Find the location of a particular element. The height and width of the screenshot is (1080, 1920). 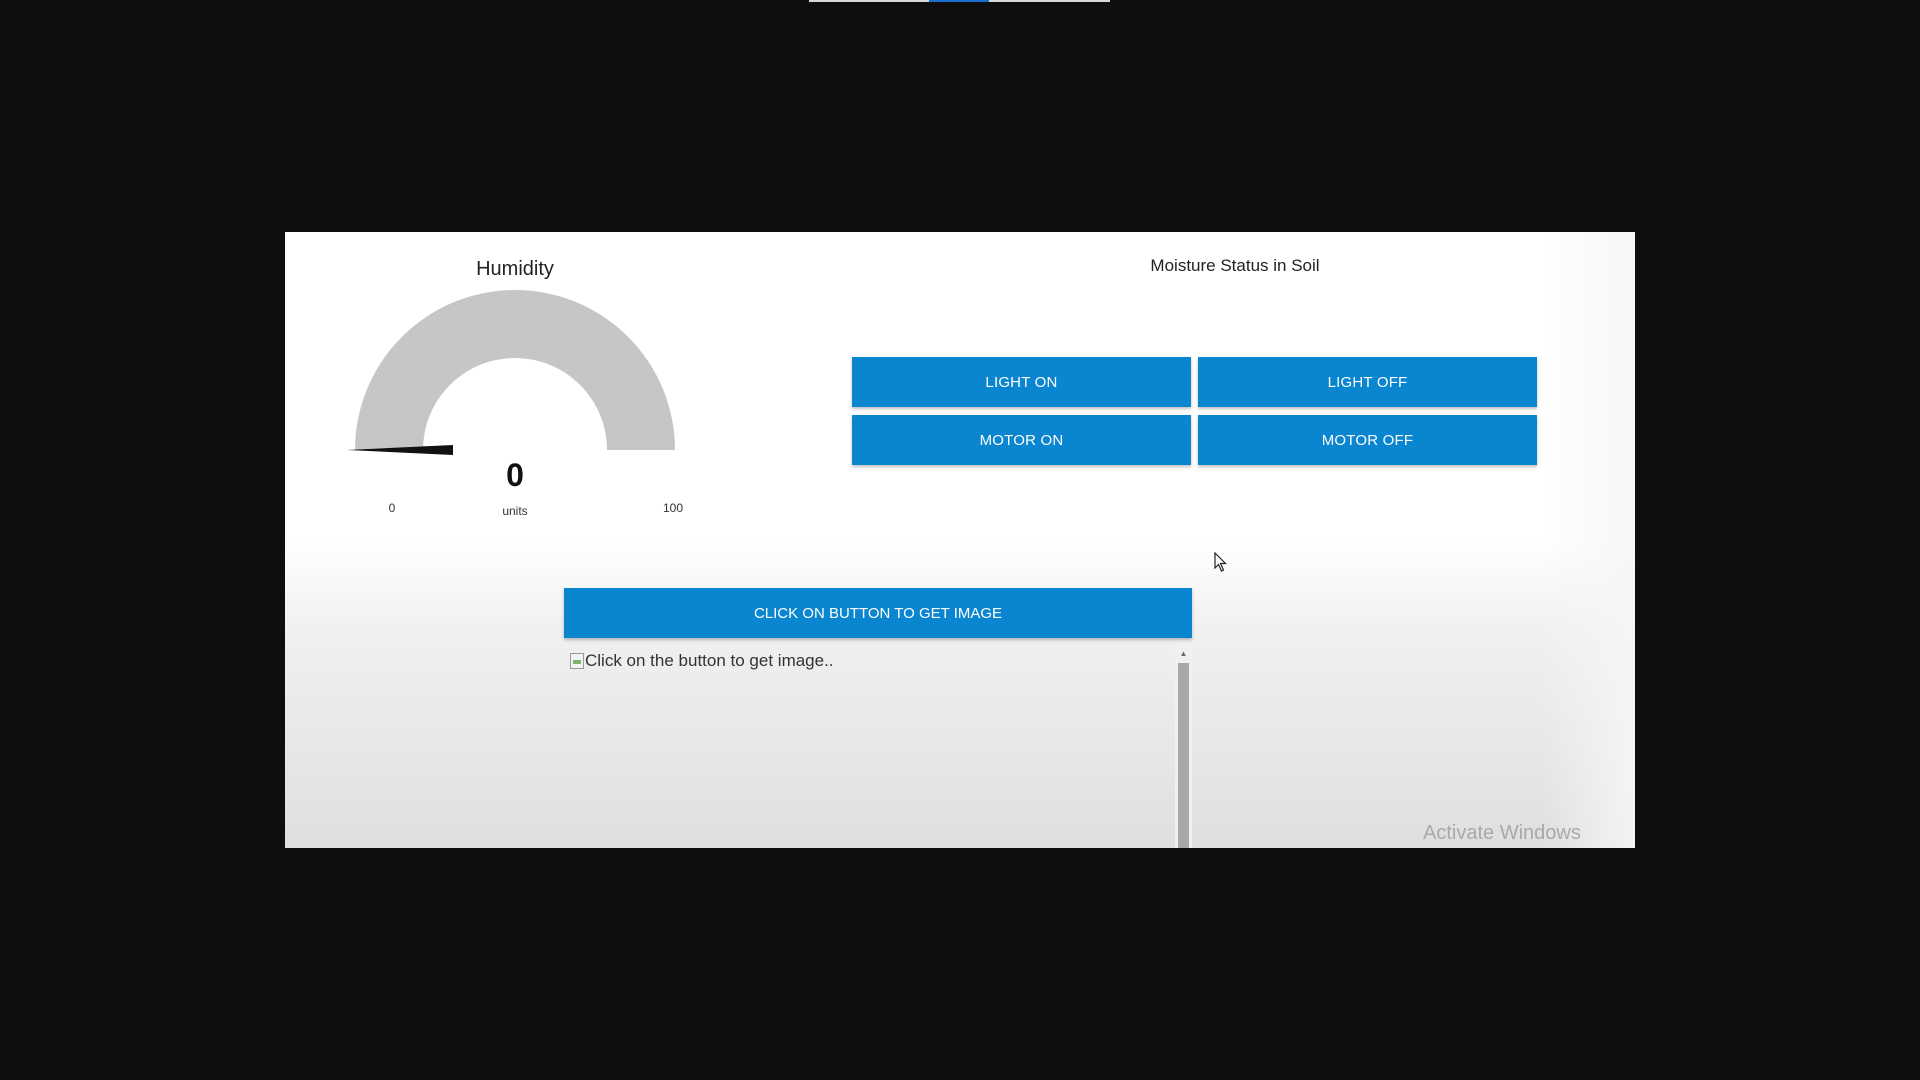

gauge-max-label: 100 is located at coordinates (673, 508).